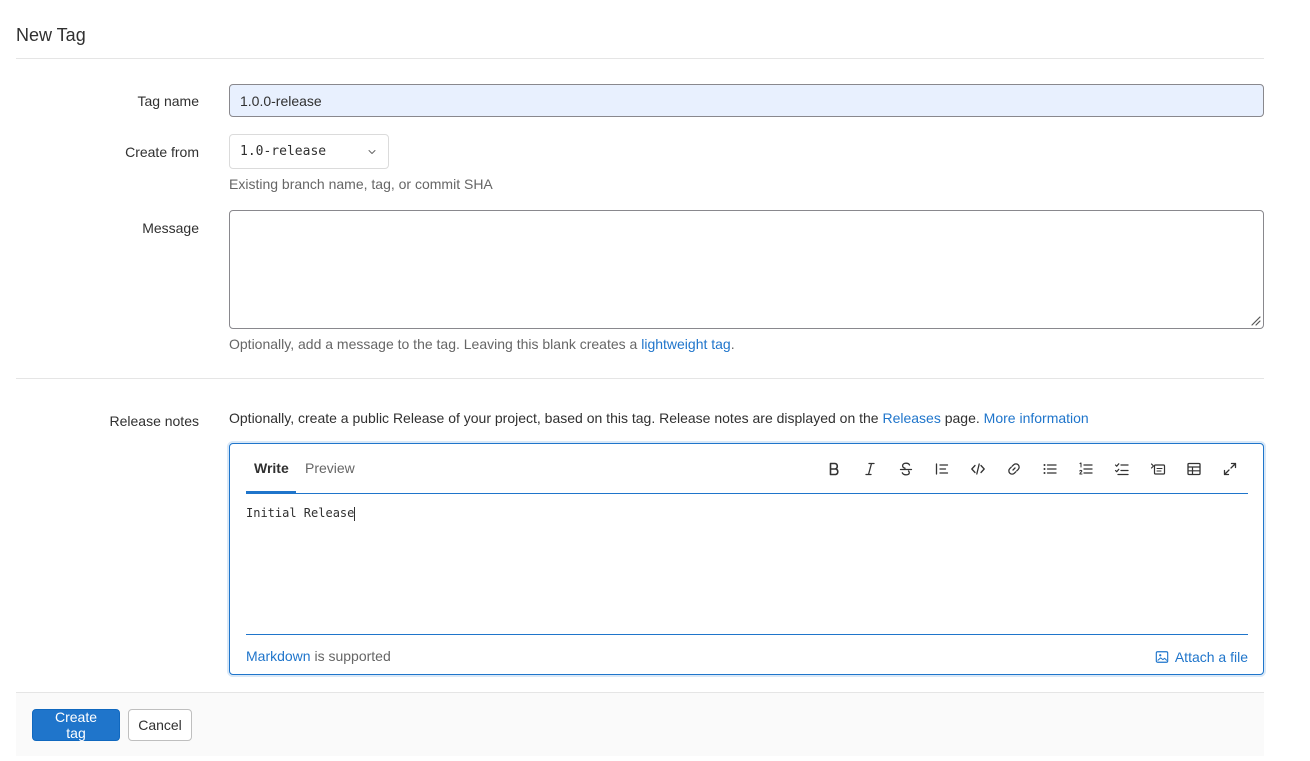 This screenshot has height=761, width=1310. I want to click on link-icon, so click(1014, 469).